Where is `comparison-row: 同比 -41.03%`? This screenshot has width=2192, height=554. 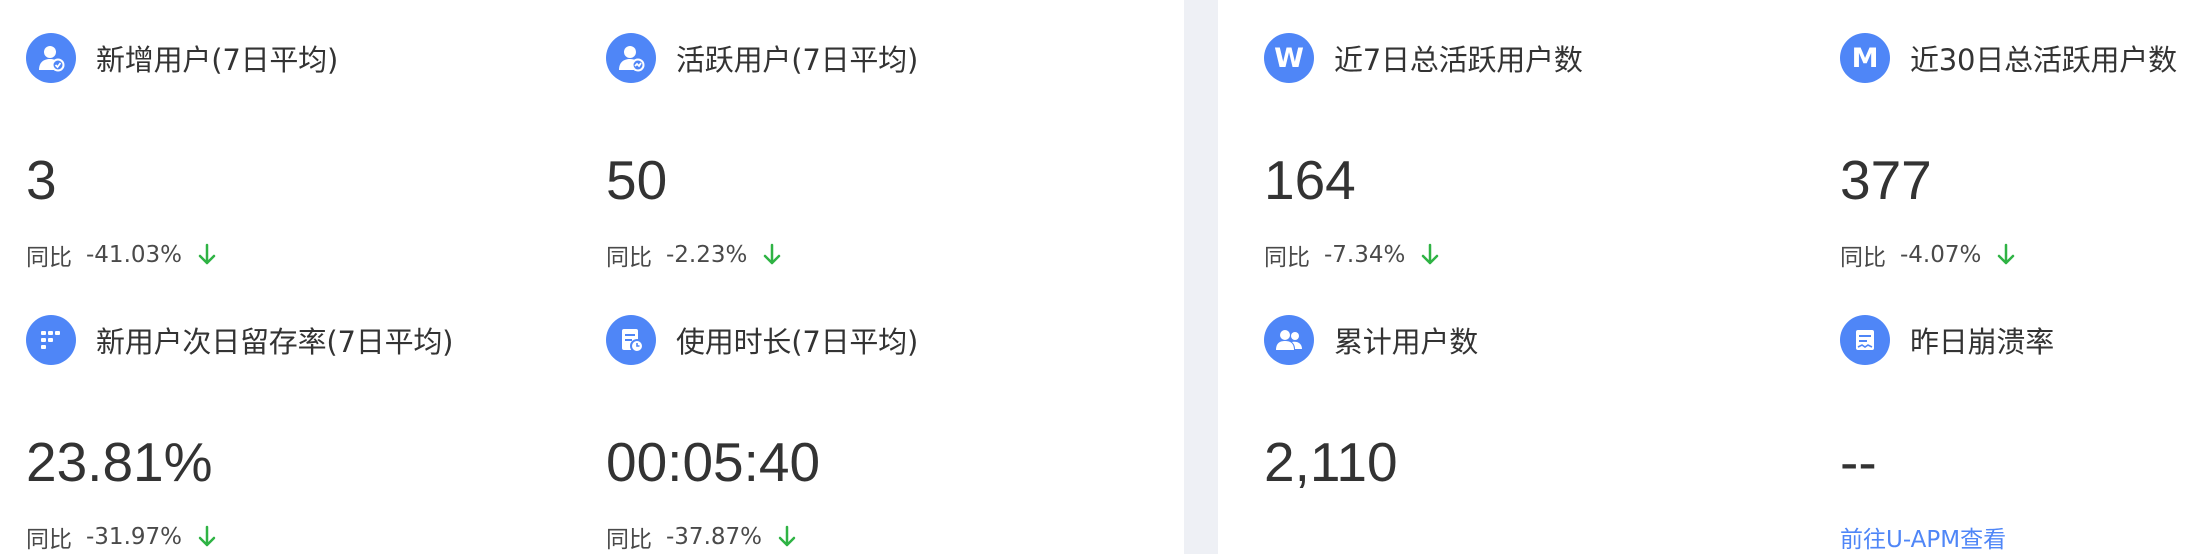
comparison-row: 同比 -41.03% is located at coordinates (121, 255).